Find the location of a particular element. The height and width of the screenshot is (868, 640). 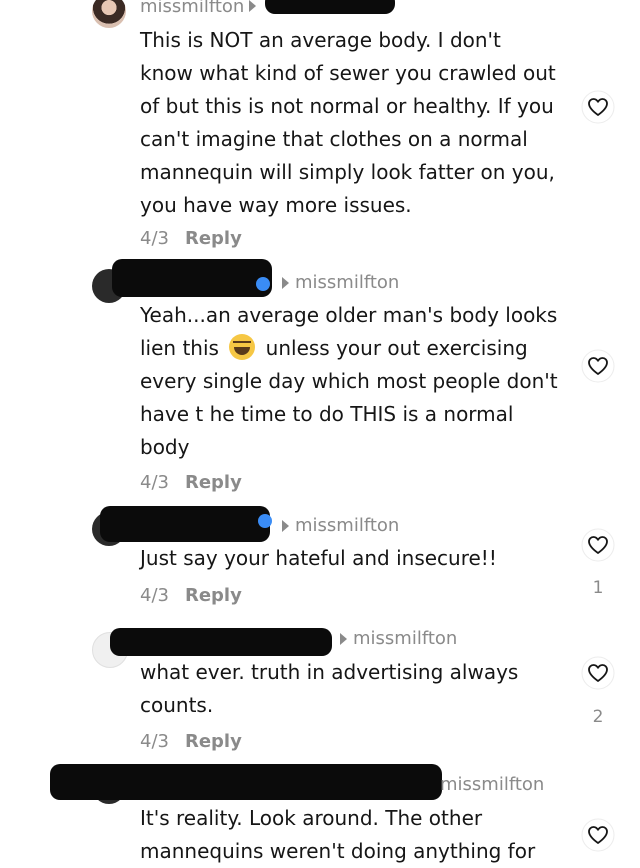

comment-author: missmilfton is located at coordinates (192, 9).